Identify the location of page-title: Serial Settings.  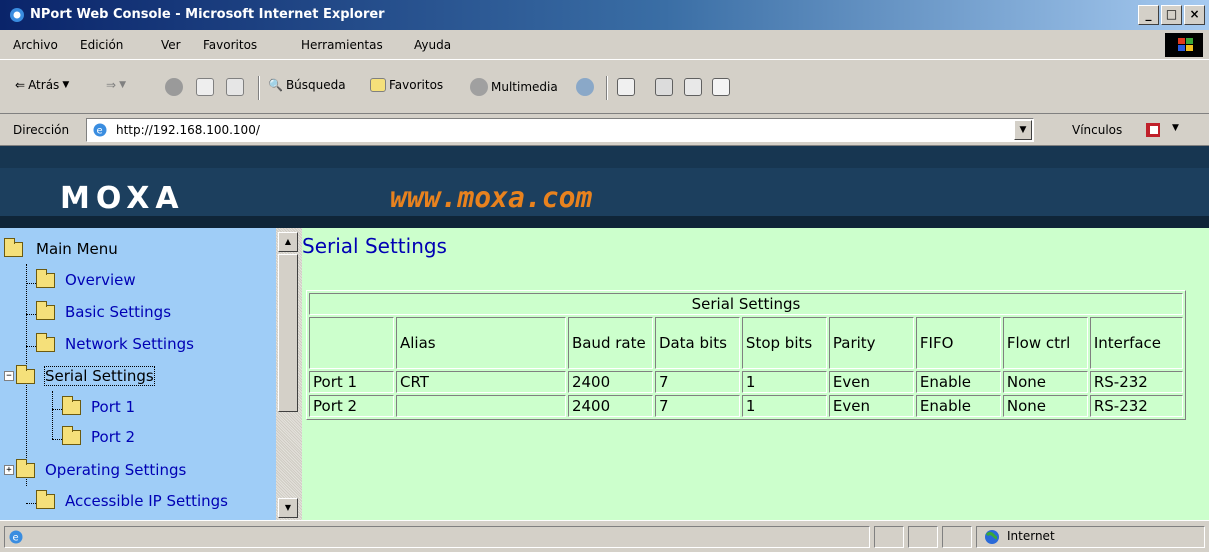
(374, 246).